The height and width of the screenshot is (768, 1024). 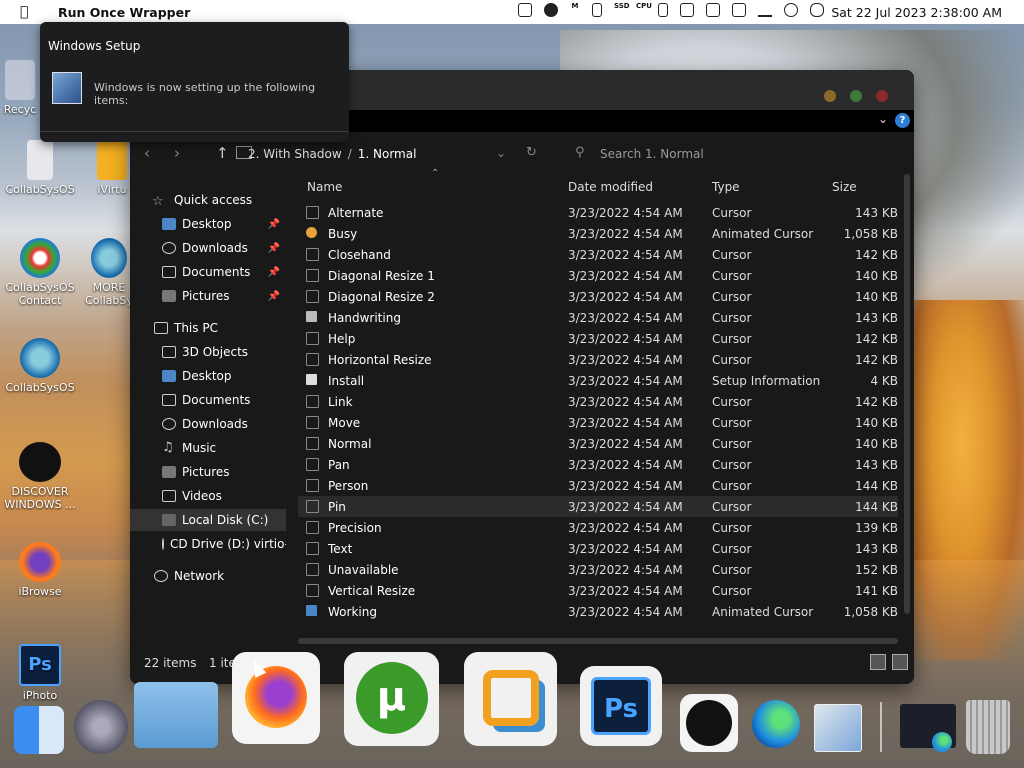 I want to click on monitor-icon, so click(x=687, y=10).